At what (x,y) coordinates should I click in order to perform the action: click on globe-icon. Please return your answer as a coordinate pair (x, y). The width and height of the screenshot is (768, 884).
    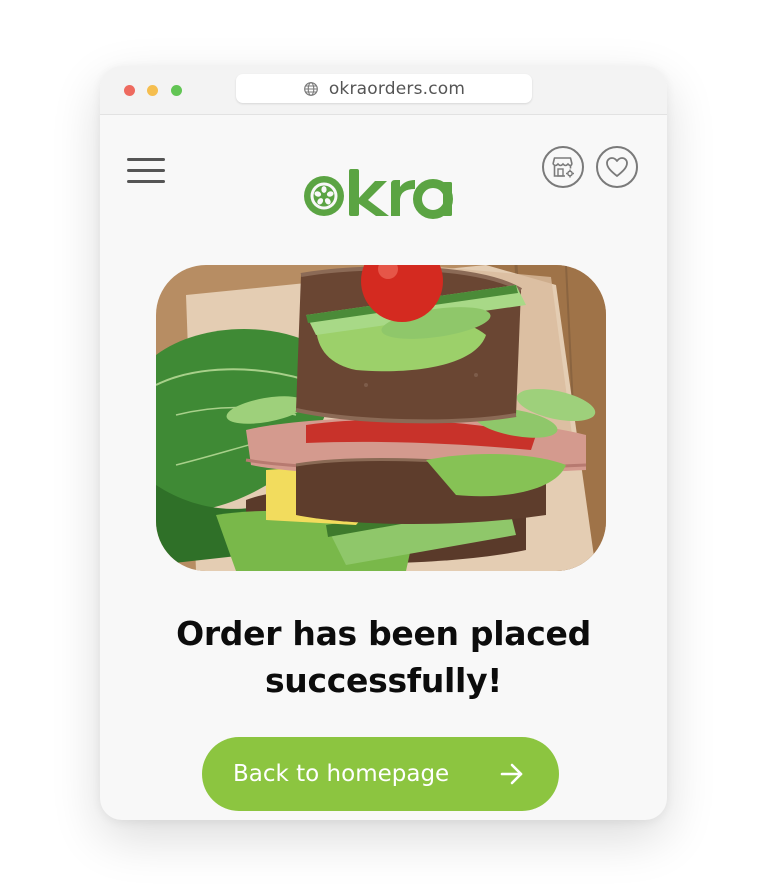
    Looking at the image, I should click on (310, 88).